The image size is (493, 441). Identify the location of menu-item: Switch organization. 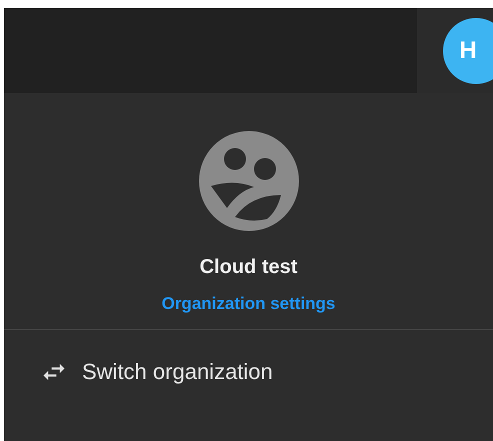
(248, 358).